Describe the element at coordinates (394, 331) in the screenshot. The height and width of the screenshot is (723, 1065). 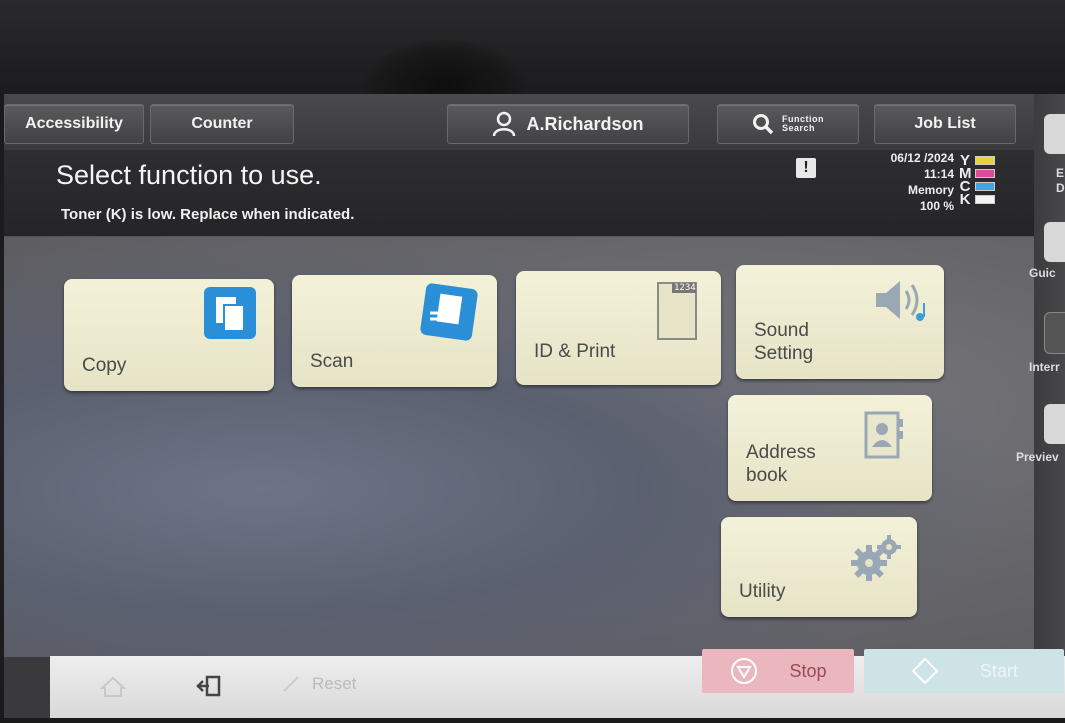
I see `scan-tile: Scan` at that location.